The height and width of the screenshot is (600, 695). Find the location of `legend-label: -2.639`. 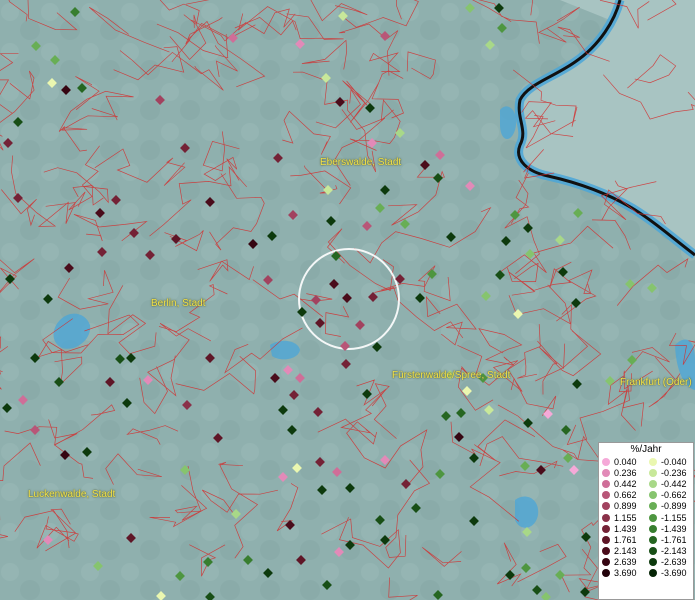

legend-label: -2.639 is located at coordinates (674, 562).